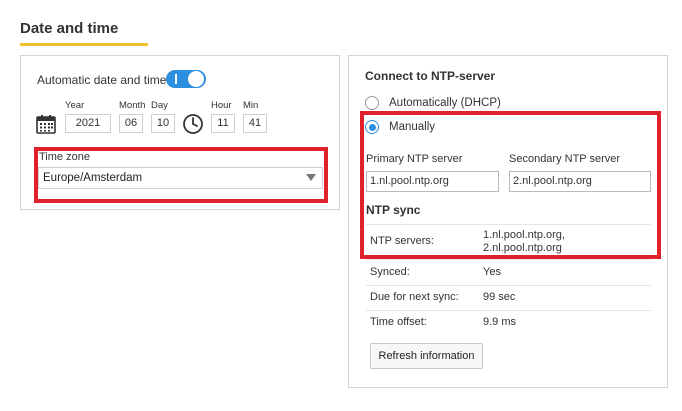  I want to click on hour-field: 11, so click(223, 123).